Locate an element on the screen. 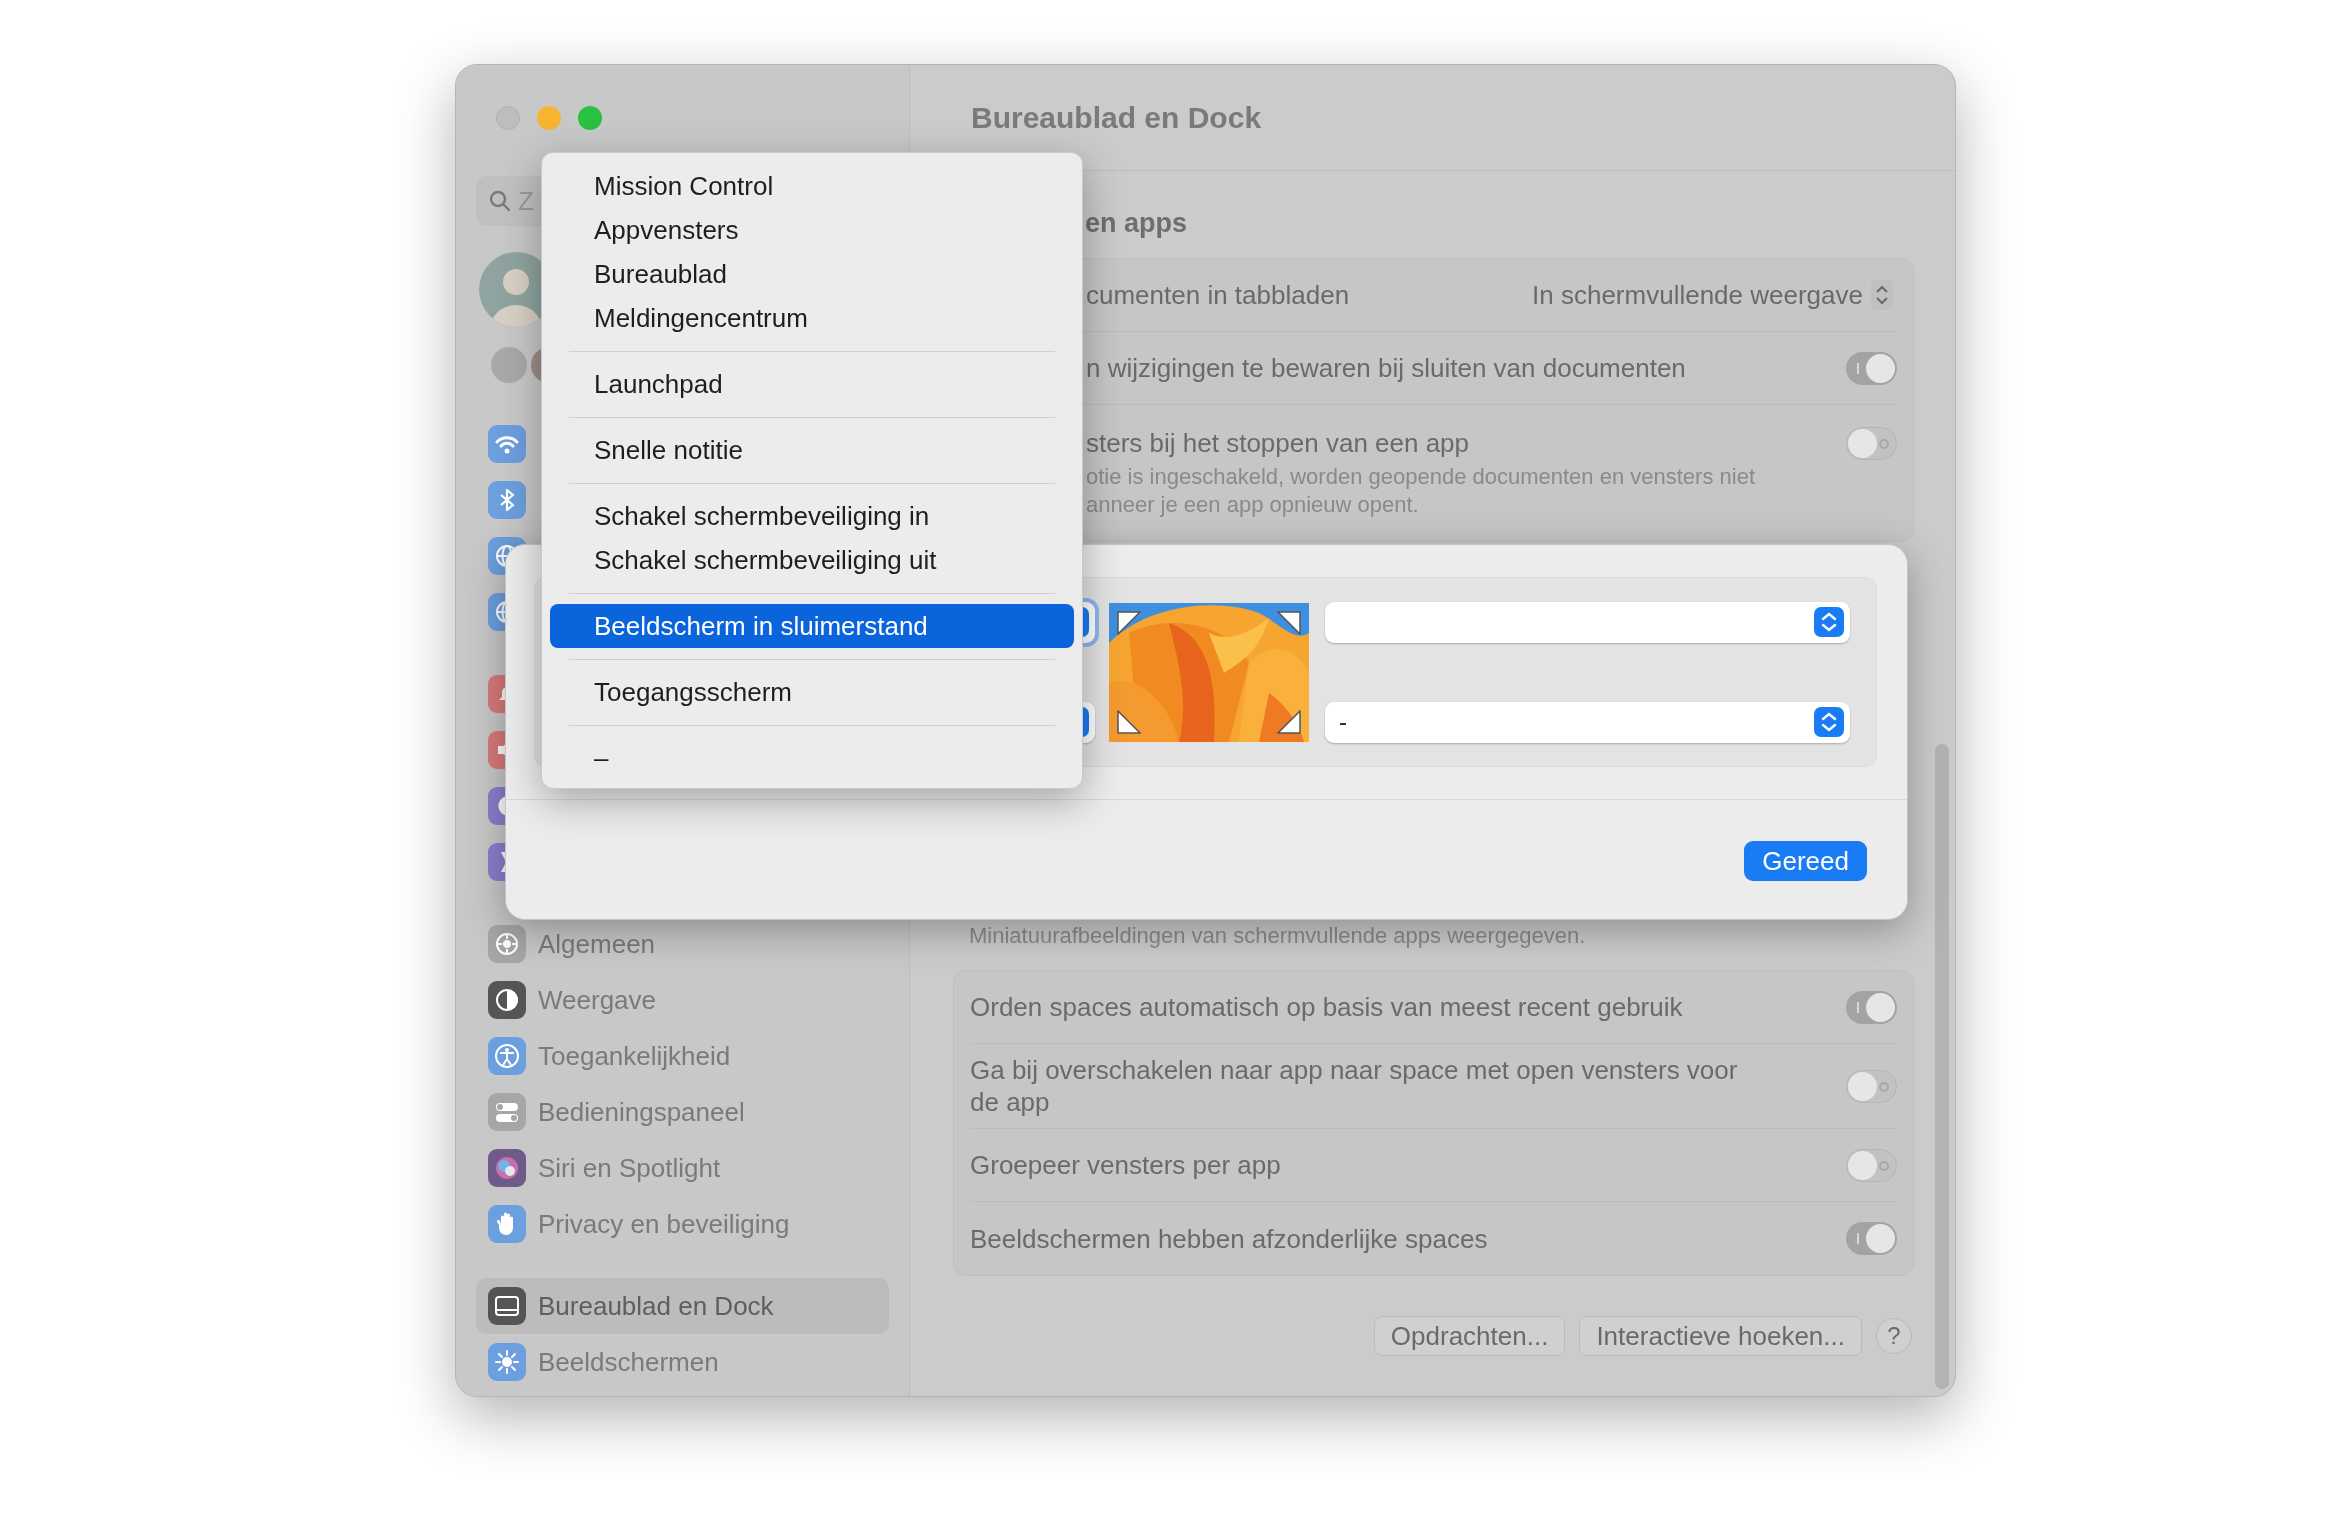 Image resolution: width=2340 pixels, height=1514 pixels. section-heading: en apps is located at coordinates (1137, 223).